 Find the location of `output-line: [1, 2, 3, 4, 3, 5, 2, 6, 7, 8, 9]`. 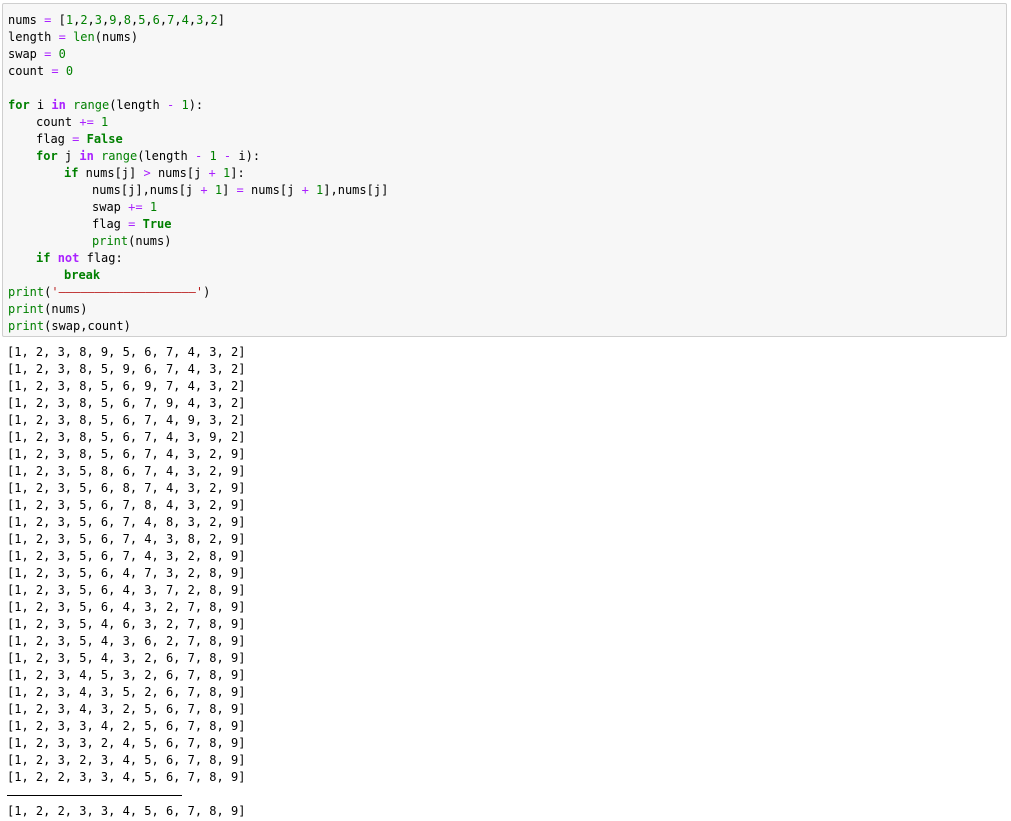

output-line: [1, 2, 3, 4, 3, 5, 2, 6, 7, 8, 9] is located at coordinates (126, 692).